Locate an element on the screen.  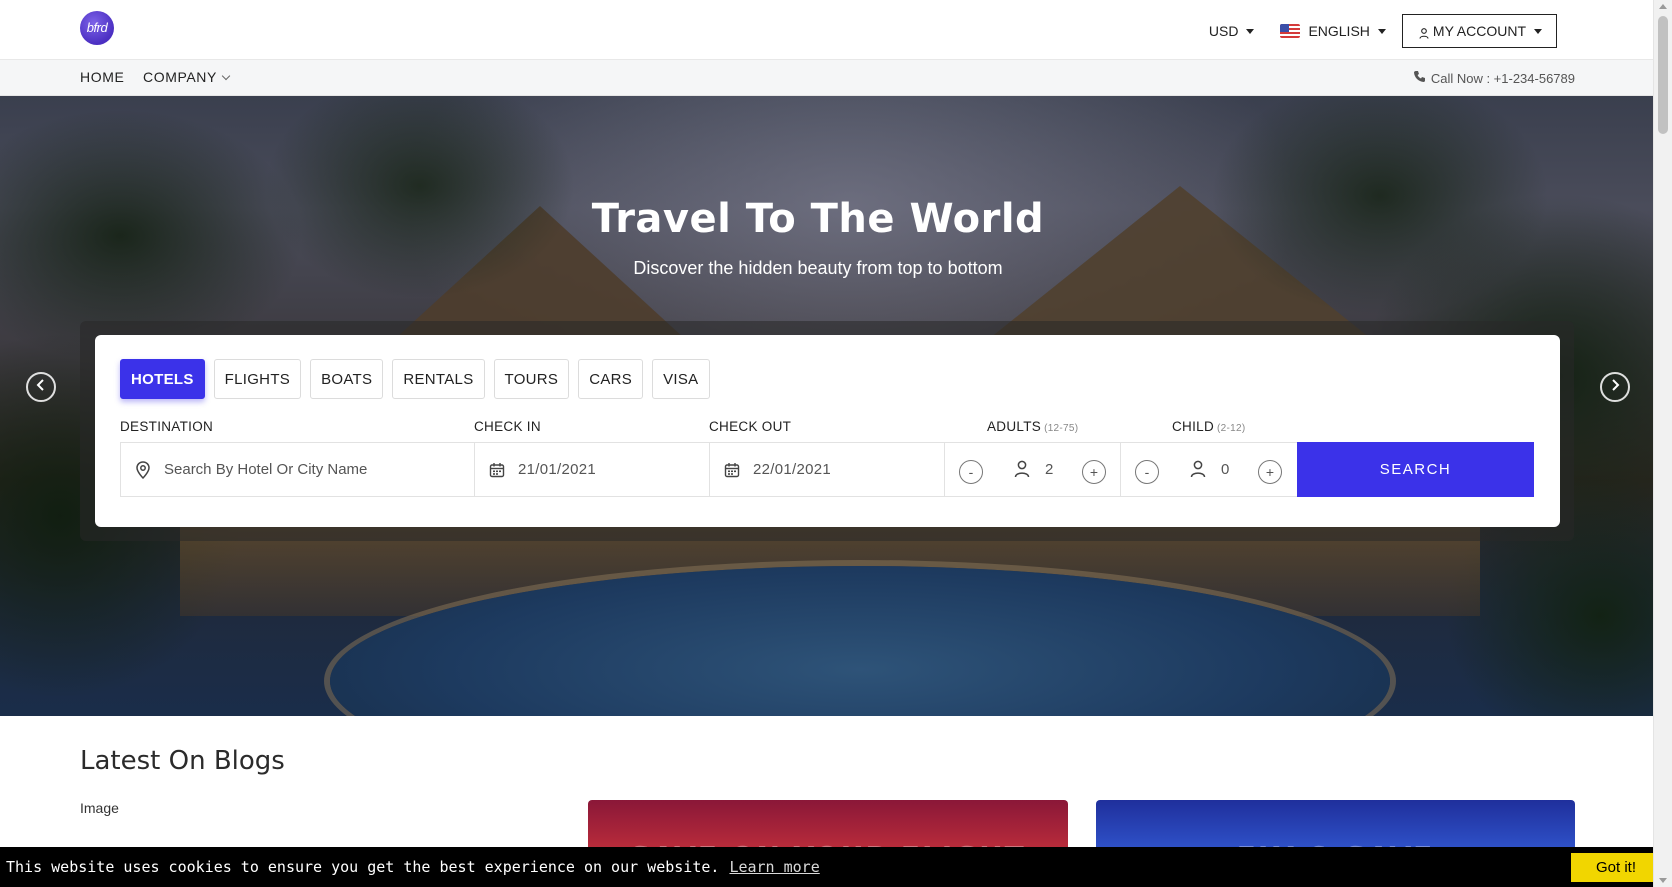
slider-prev-button is located at coordinates (41, 387).